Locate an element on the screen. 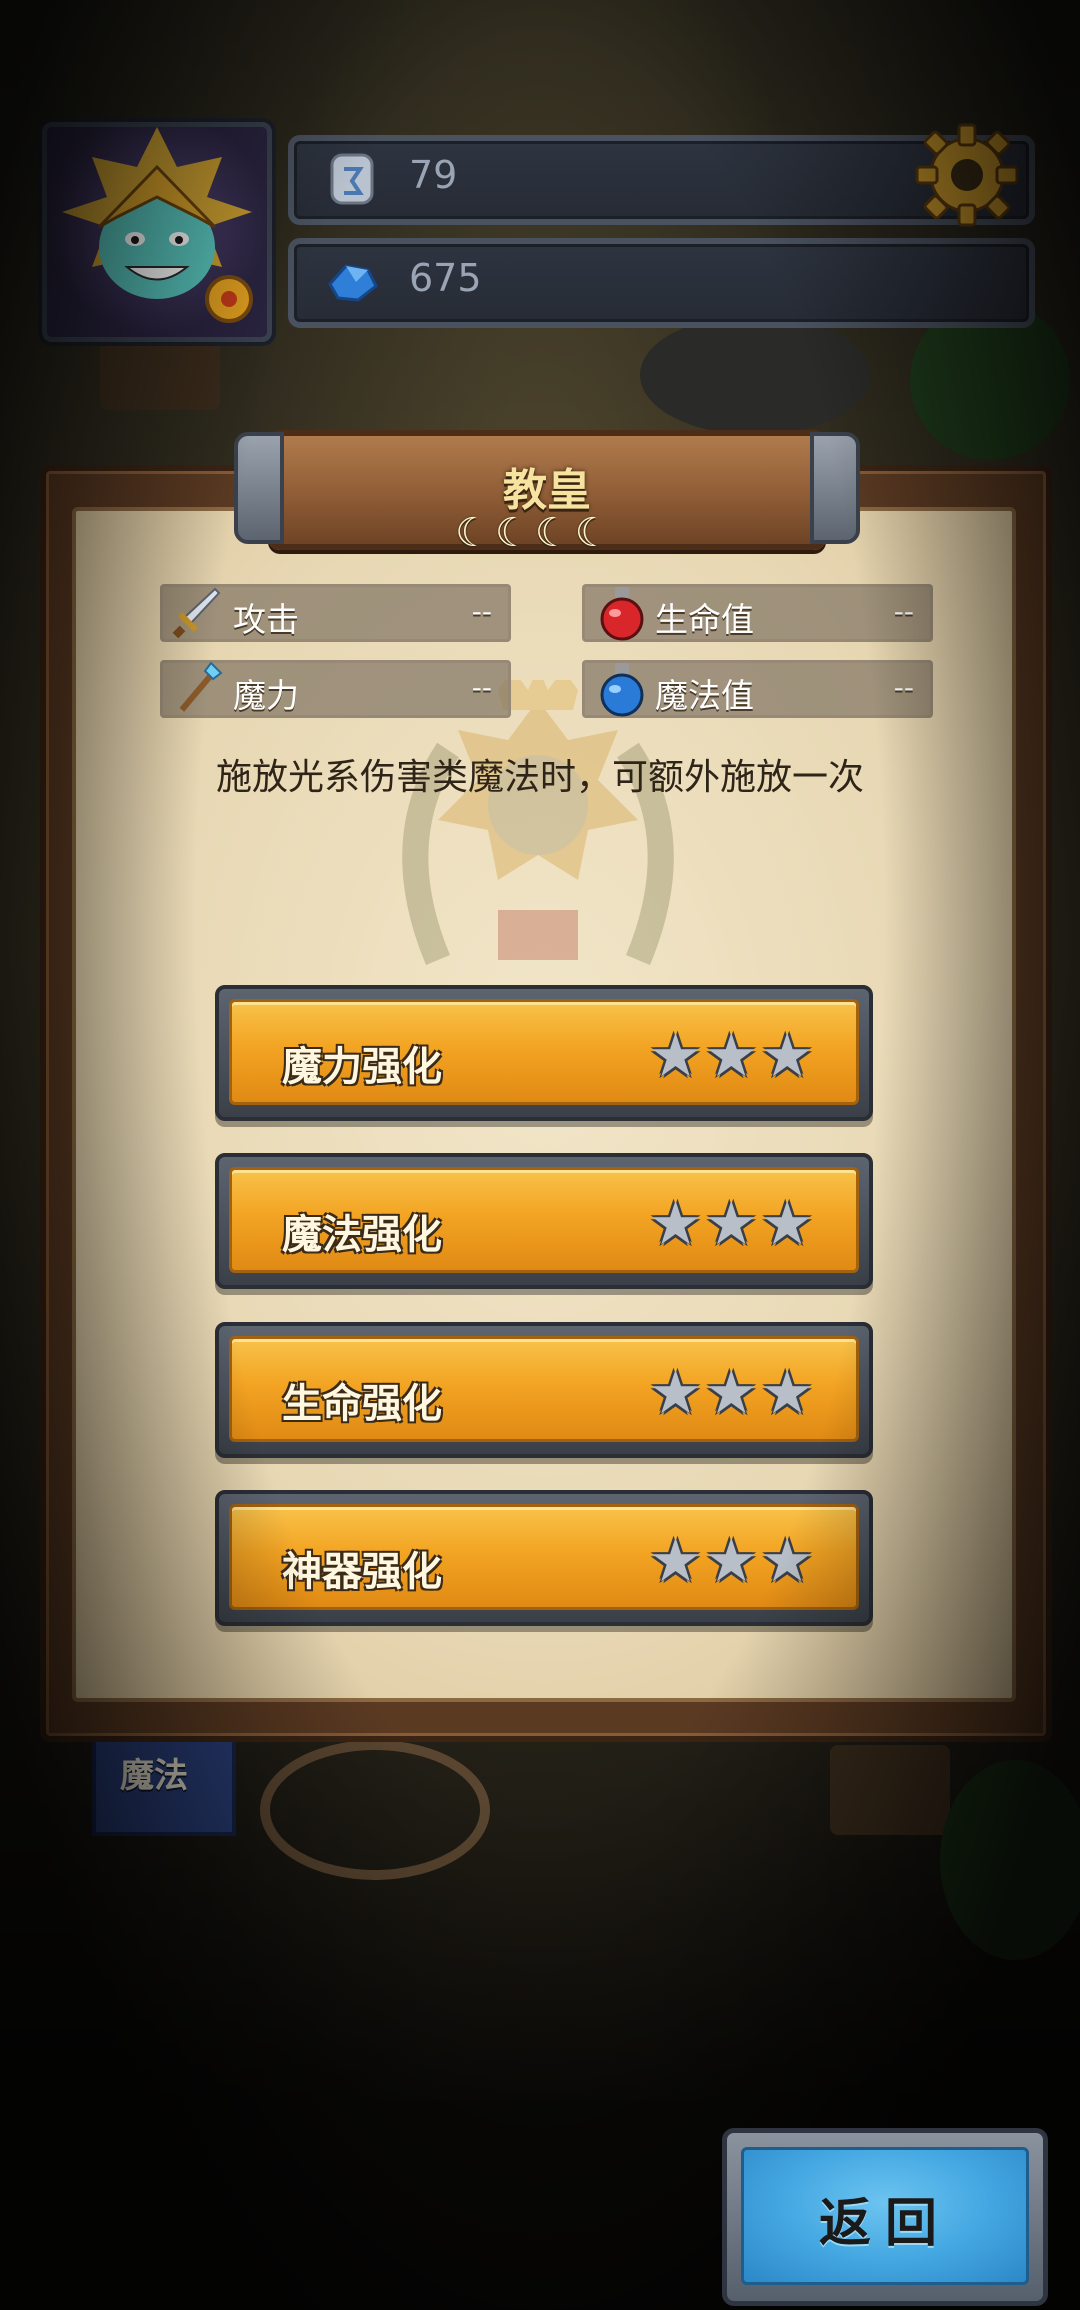 This screenshot has height=2310, width=1080. rune-count: 79 is located at coordinates (433, 175).